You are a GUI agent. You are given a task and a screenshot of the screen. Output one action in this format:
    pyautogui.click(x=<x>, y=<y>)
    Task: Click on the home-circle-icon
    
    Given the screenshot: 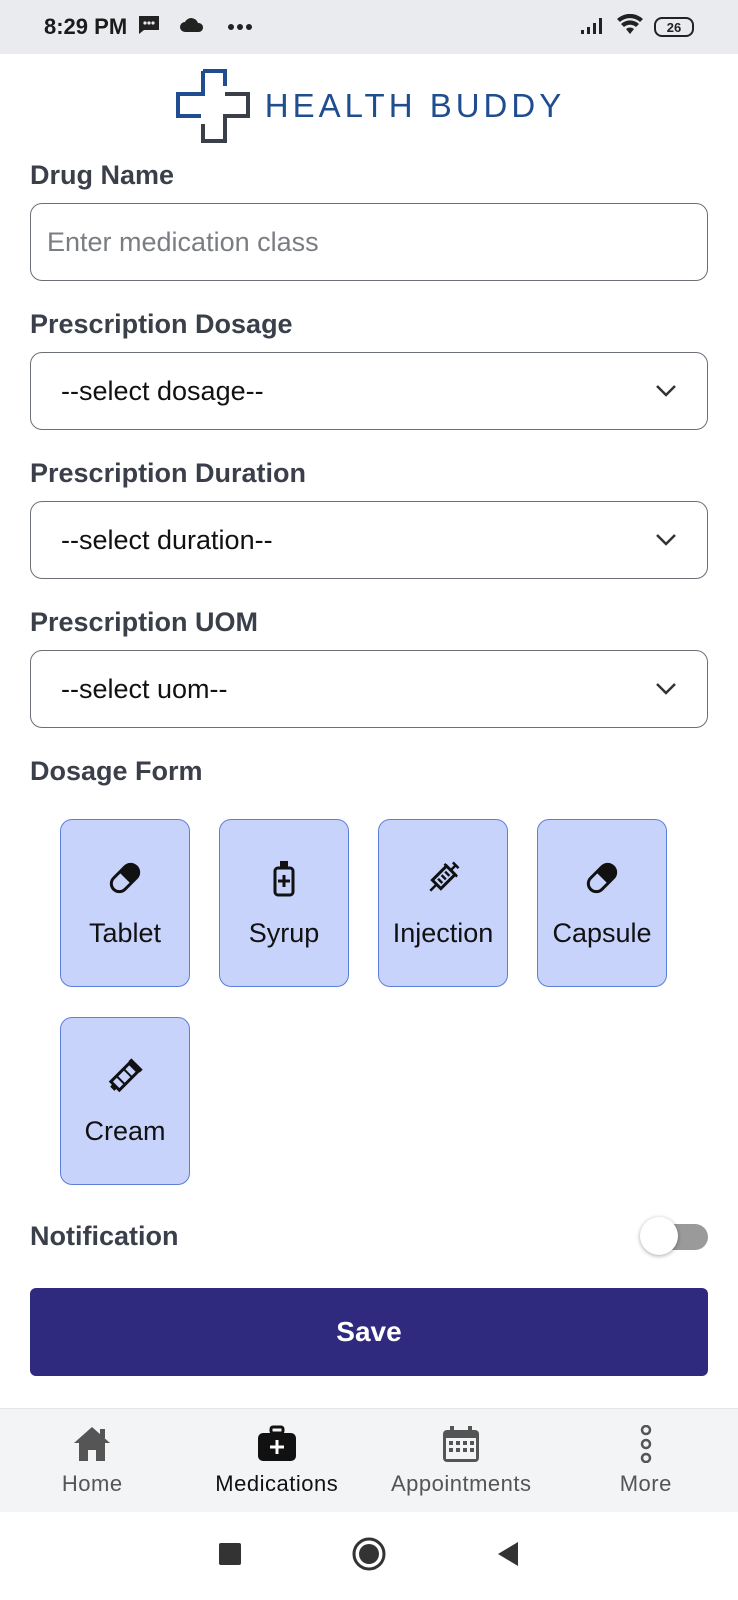 What is the action you would take?
    pyautogui.click(x=369, y=1556)
    